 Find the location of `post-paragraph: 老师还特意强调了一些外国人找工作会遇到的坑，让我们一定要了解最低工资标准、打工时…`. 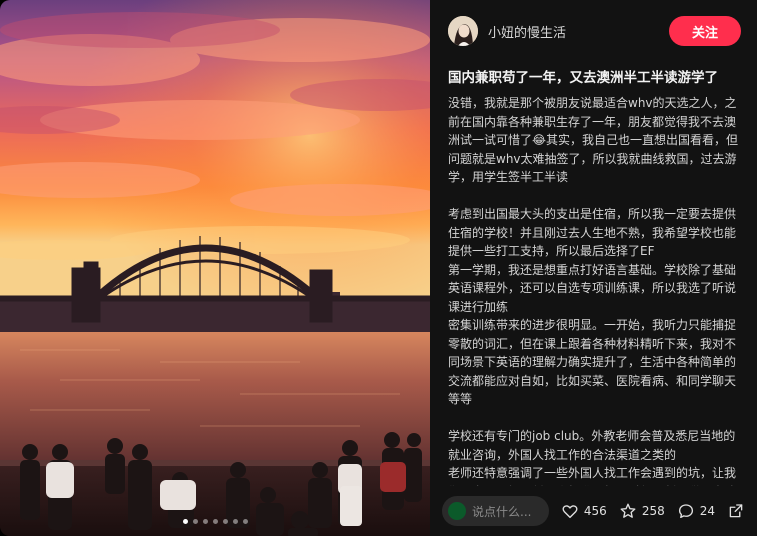

post-paragraph: 老师还特意强调了一些外国人找工作会遇到的坑，让我们一定要了解最低工资标准、打工时… is located at coordinates (592, 476).